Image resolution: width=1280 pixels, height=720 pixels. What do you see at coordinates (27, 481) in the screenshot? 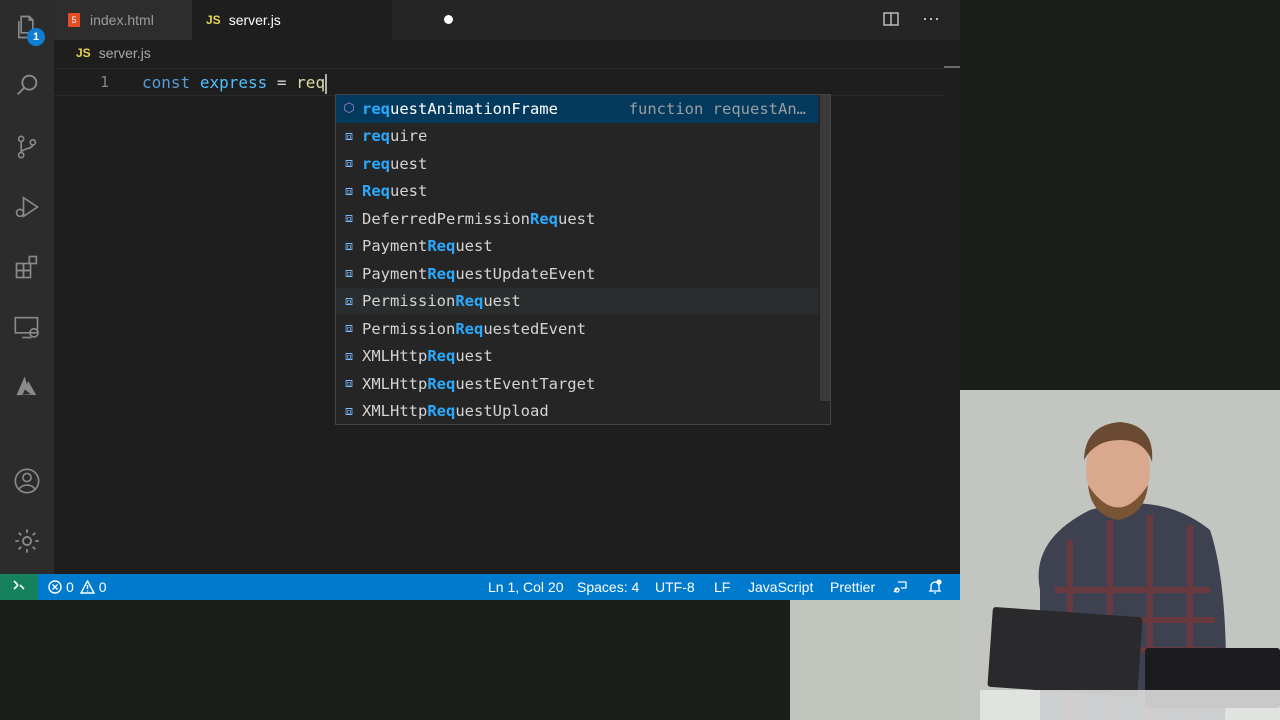
I see `account-icon` at bounding box center [27, 481].